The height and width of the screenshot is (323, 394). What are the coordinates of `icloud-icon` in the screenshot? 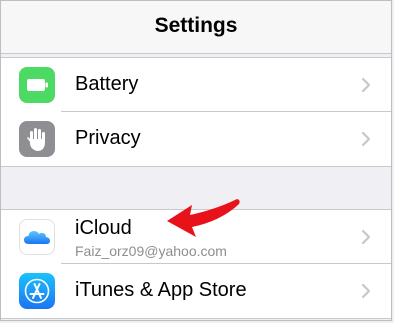 It's located at (37, 237).